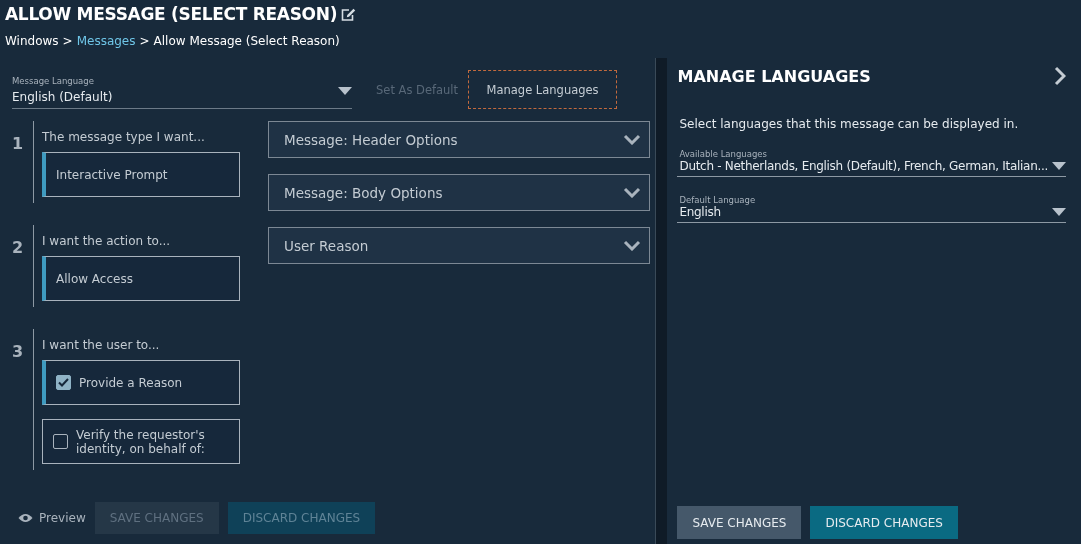 The width and height of the screenshot is (1081, 544). What do you see at coordinates (349, 14) in the screenshot?
I see `edit-icon` at bounding box center [349, 14].